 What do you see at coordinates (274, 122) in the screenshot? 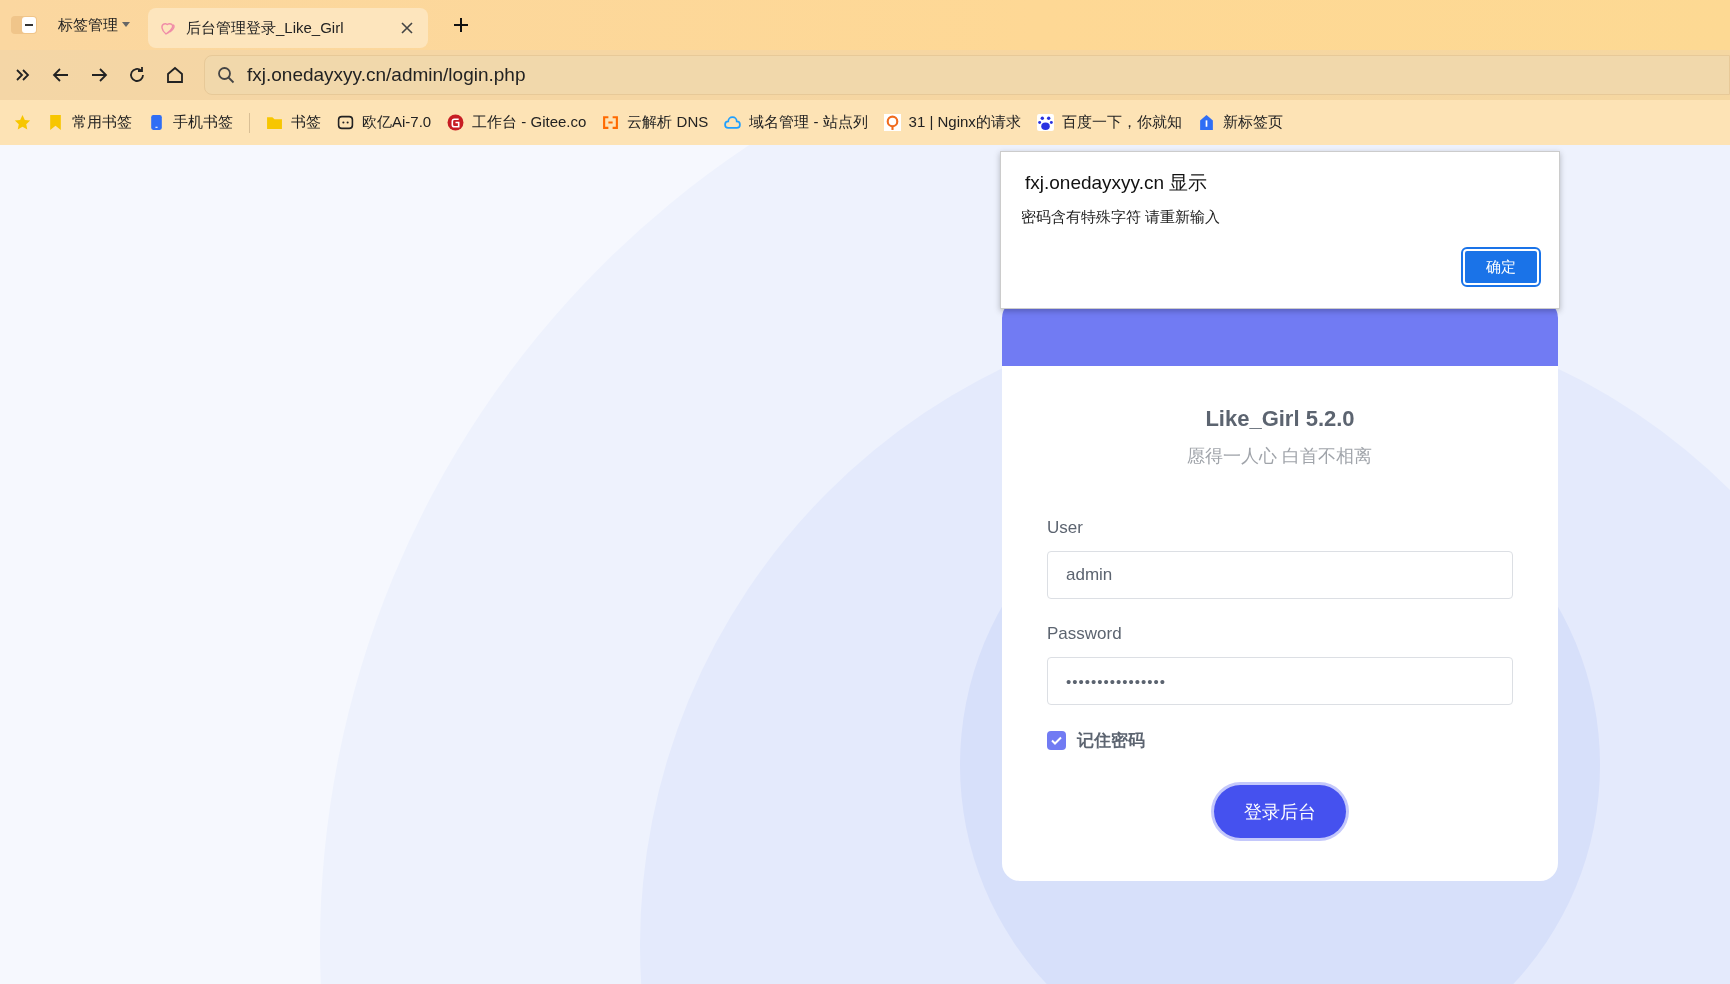
I see `folder-icon` at bounding box center [274, 122].